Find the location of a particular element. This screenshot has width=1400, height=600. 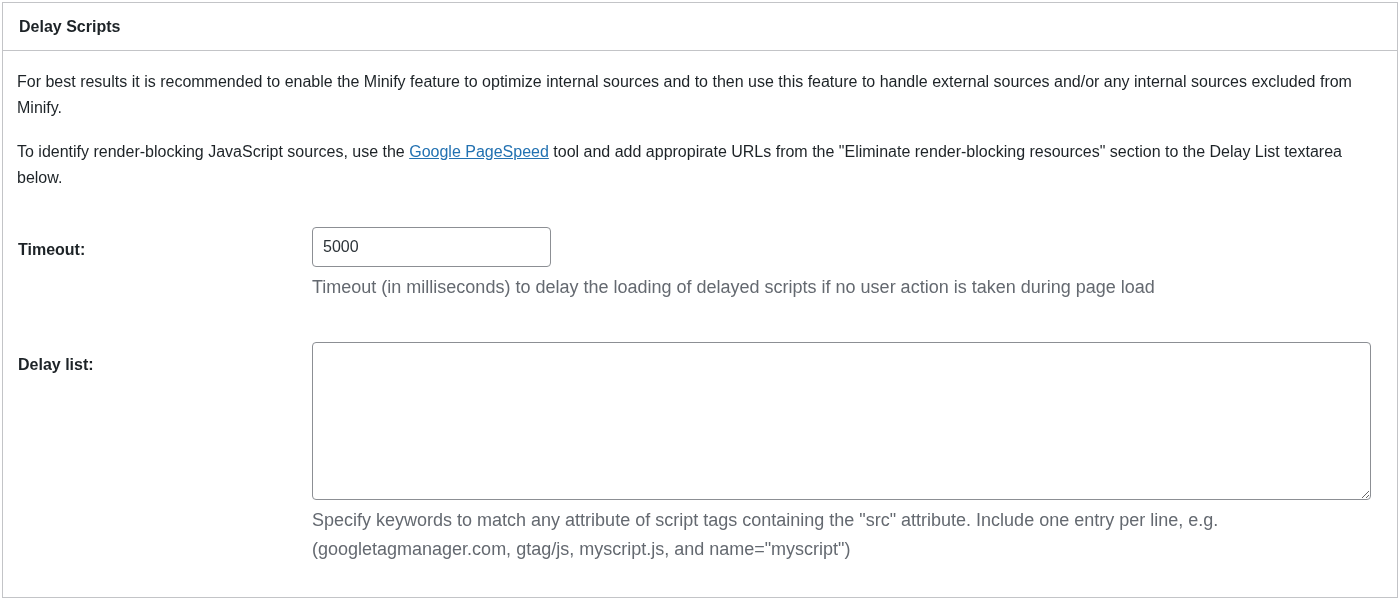

field-label: Delay list: is located at coordinates (56, 364).